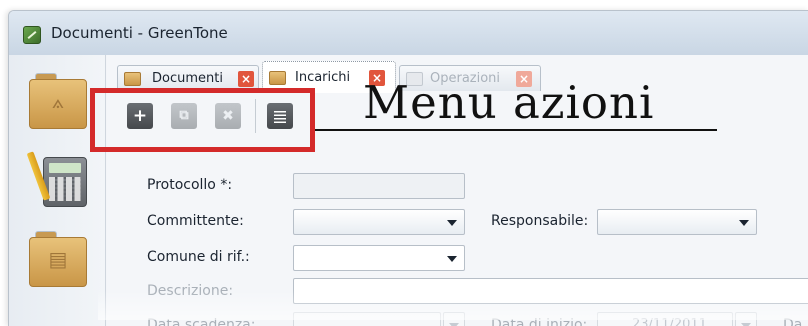 The image size is (808, 326). I want to click on annotation-underline, so click(516, 130).